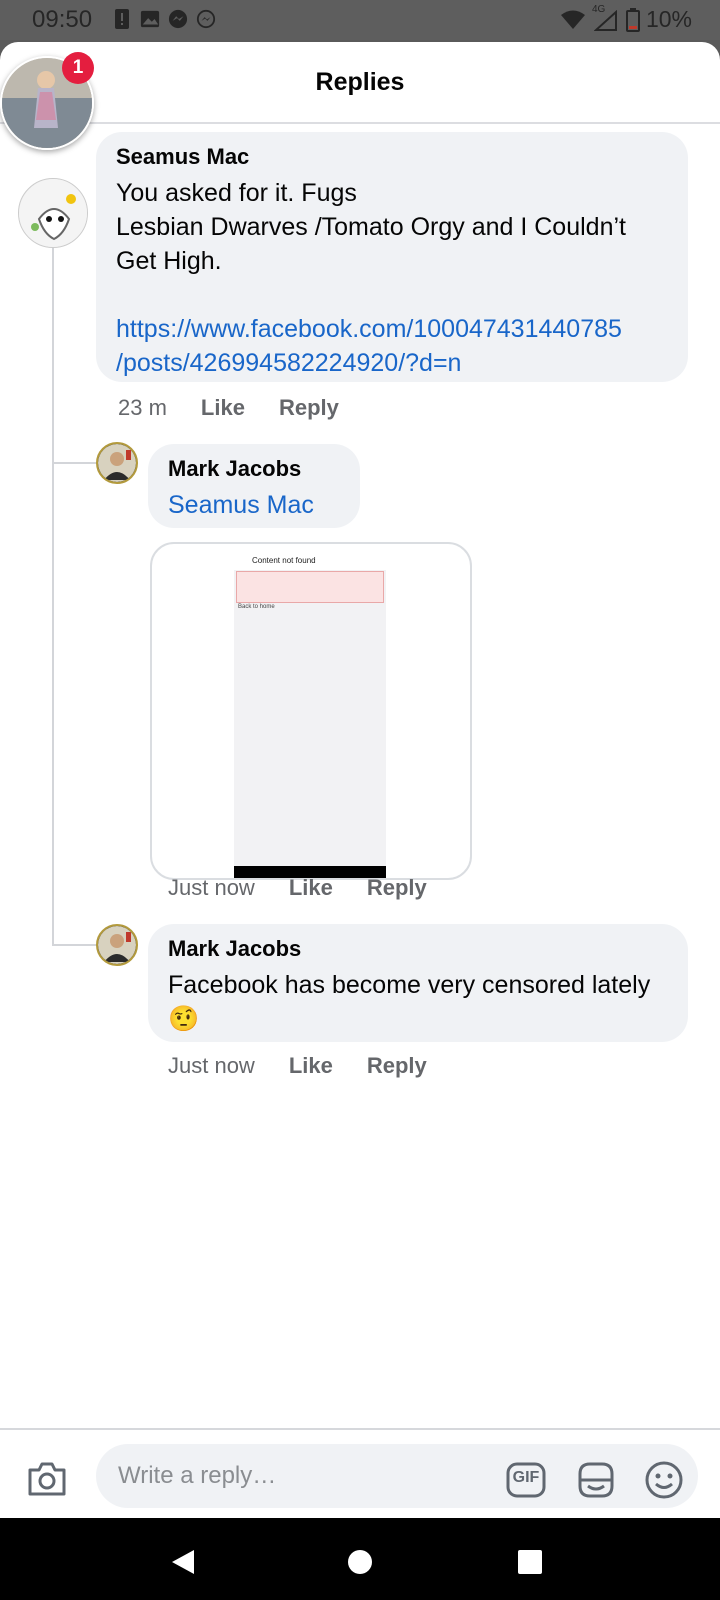 The height and width of the screenshot is (1600, 720). What do you see at coordinates (284, 560) in the screenshot?
I see `thumbnail-title: Content not found` at bounding box center [284, 560].